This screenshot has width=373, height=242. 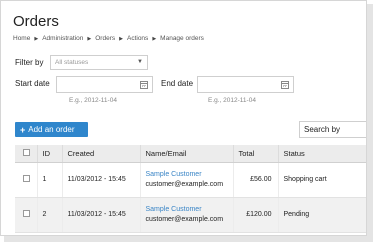 What do you see at coordinates (105, 38) in the screenshot?
I see `breadcrumb-orders: Orders` at bounding box center [105, 38].